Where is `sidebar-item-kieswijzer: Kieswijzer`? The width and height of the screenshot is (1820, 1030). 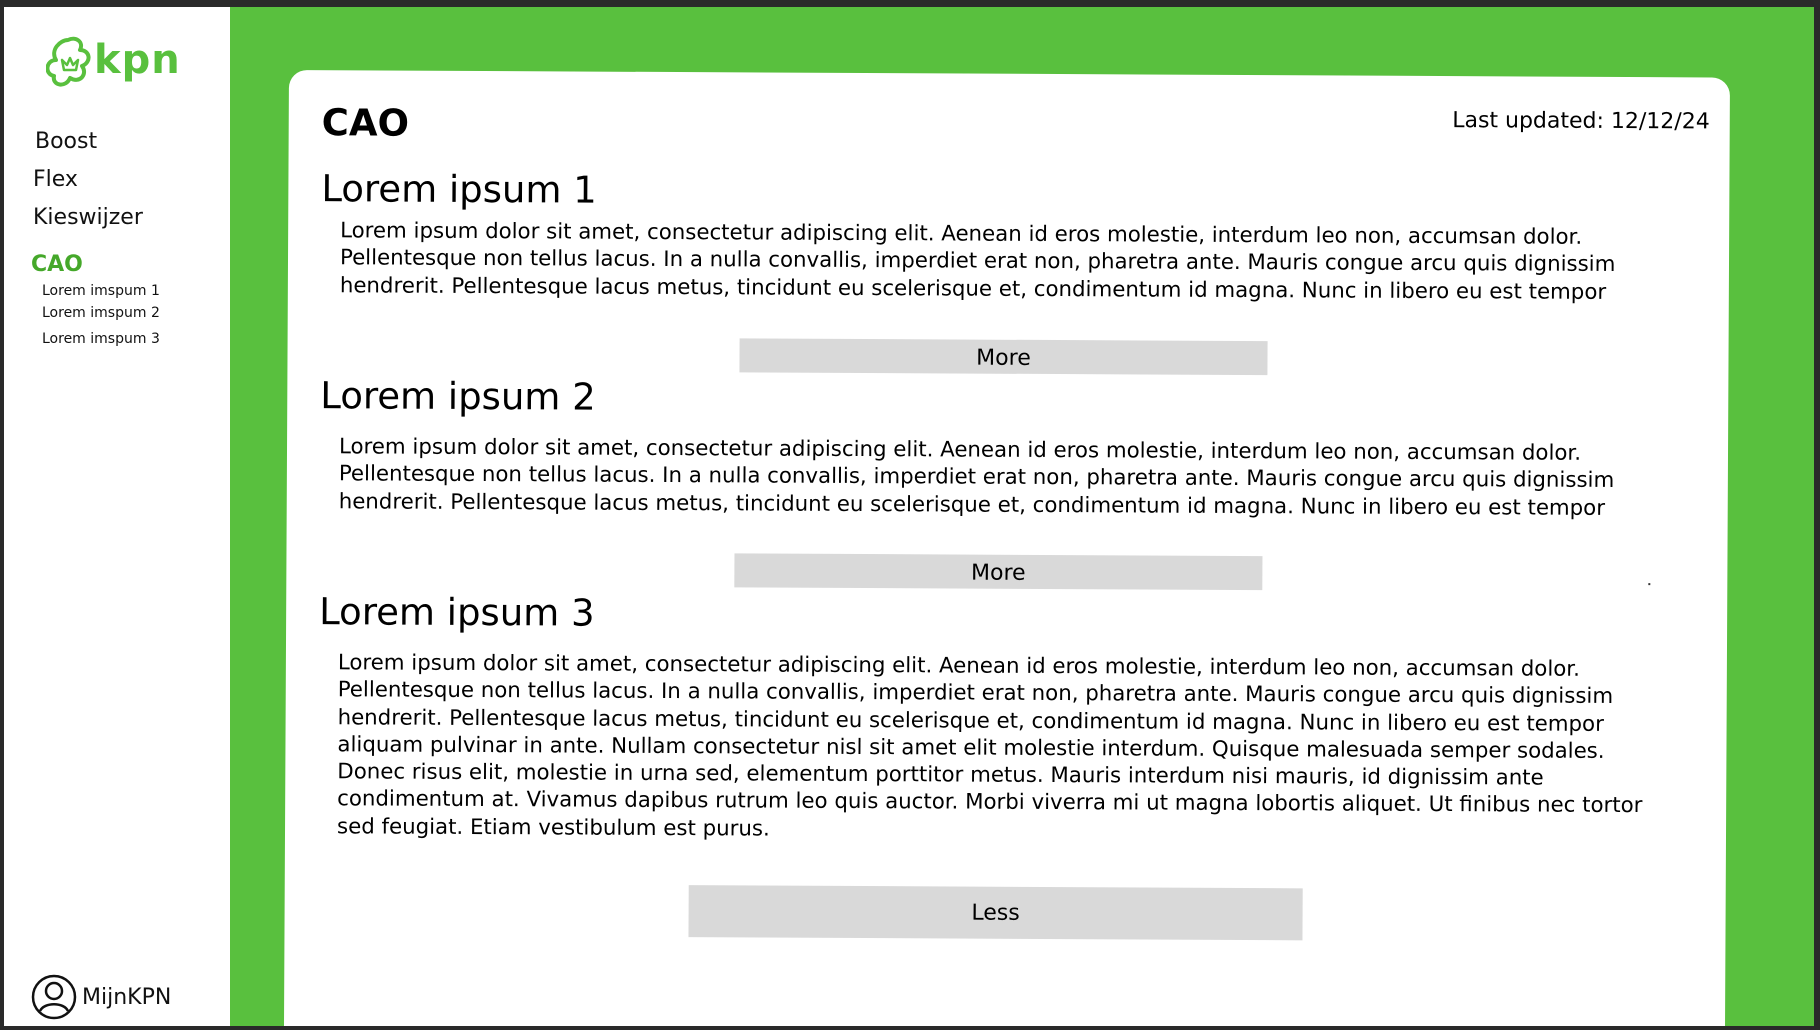
sidebar-item-kieswijzer: Kieswijzer is located at coordinates (88, 217).